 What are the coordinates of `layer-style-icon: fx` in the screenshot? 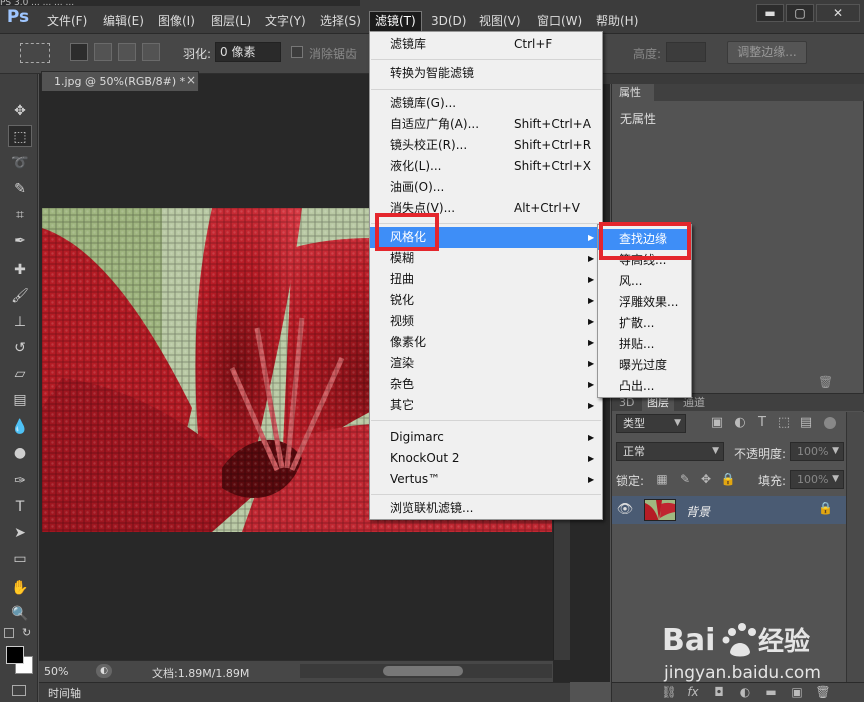 It's located at (693, 692).